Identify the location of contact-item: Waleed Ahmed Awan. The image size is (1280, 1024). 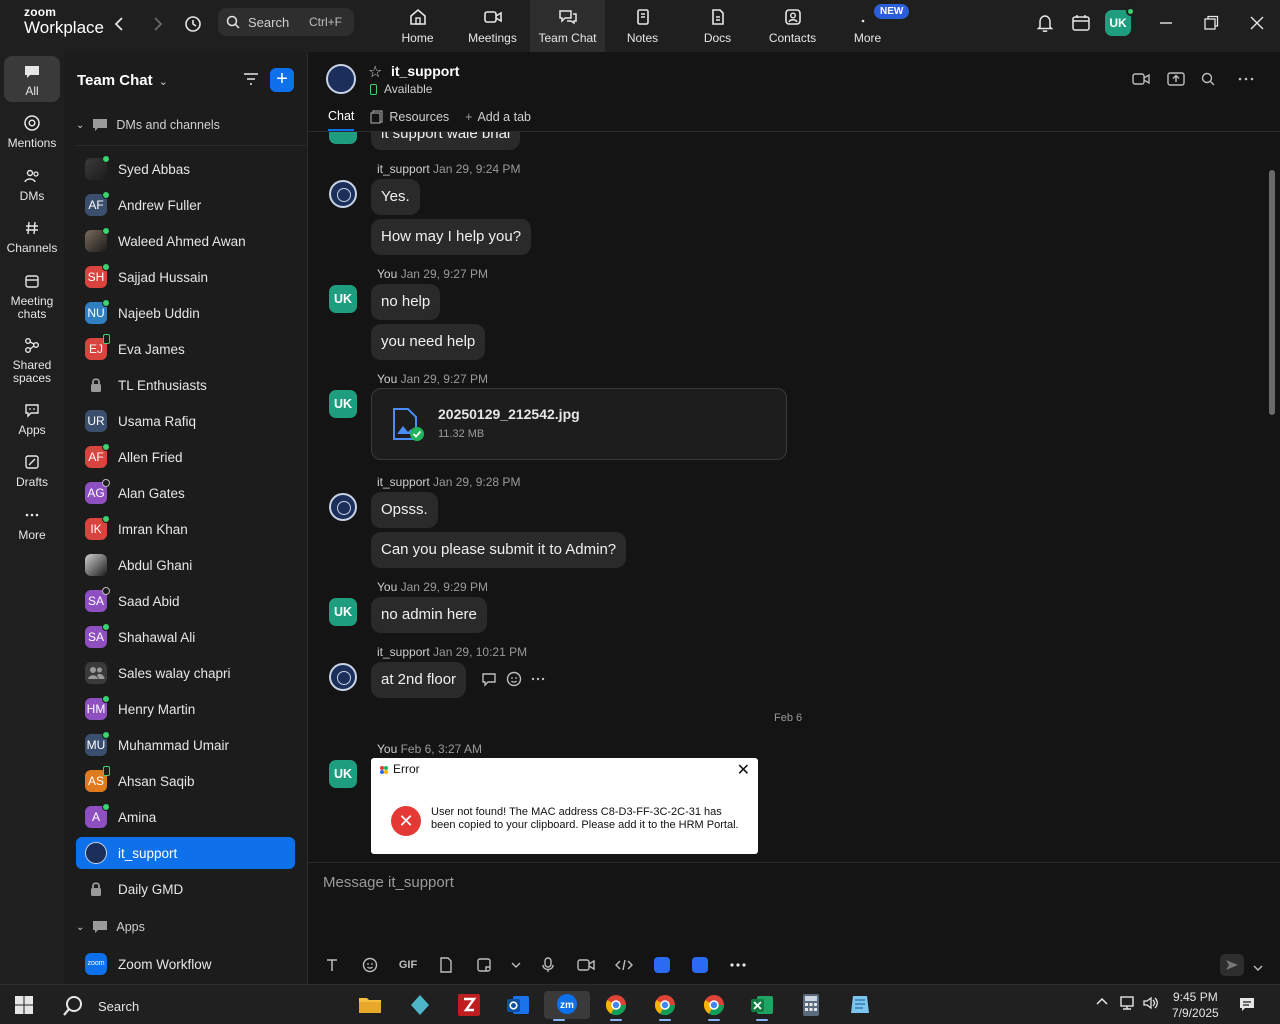
(185, 241).